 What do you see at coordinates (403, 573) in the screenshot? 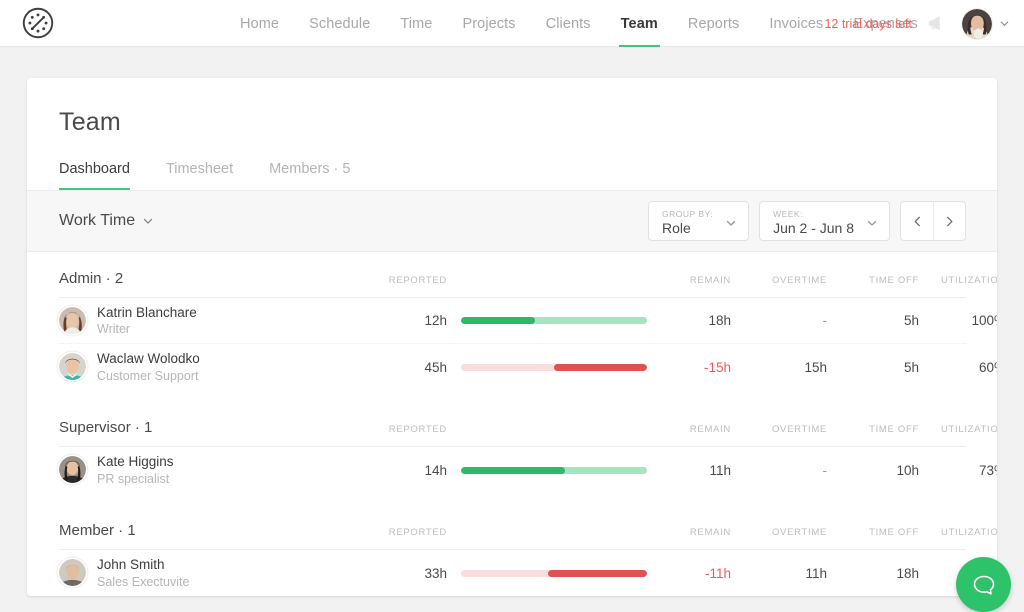
I see `reported-value: 33h` at bounding box center [403, 573].